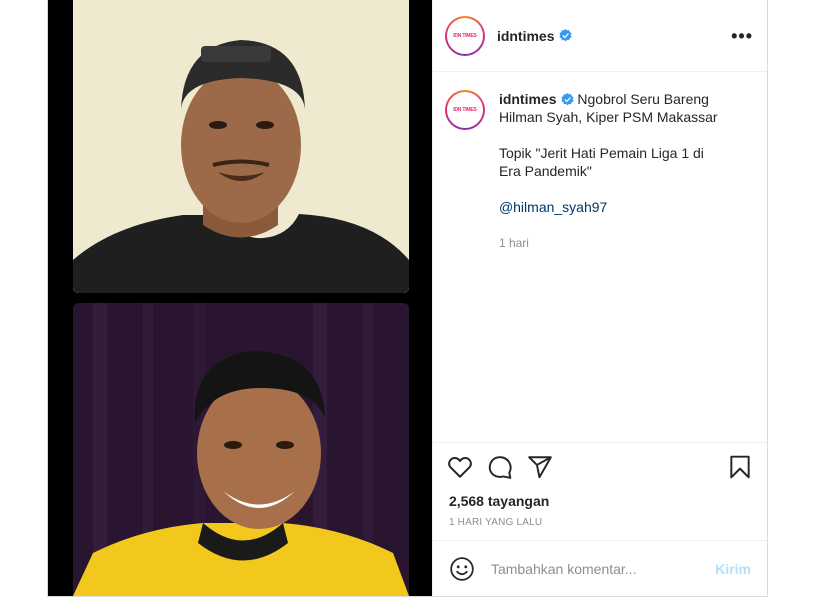  Describe the element at coordinates (500, 467) in the screenshot. I see `comment-icon` at that location.